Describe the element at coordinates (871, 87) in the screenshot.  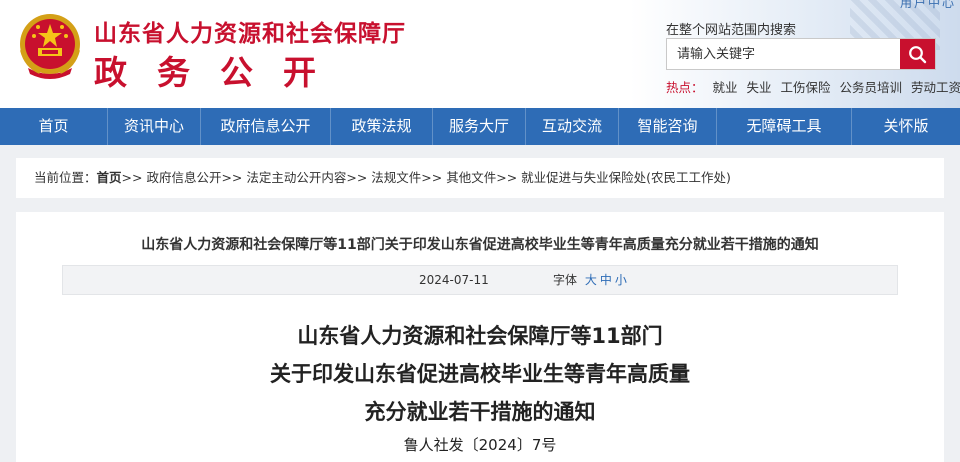
I see `hot-item: 公务员培训` at that location.